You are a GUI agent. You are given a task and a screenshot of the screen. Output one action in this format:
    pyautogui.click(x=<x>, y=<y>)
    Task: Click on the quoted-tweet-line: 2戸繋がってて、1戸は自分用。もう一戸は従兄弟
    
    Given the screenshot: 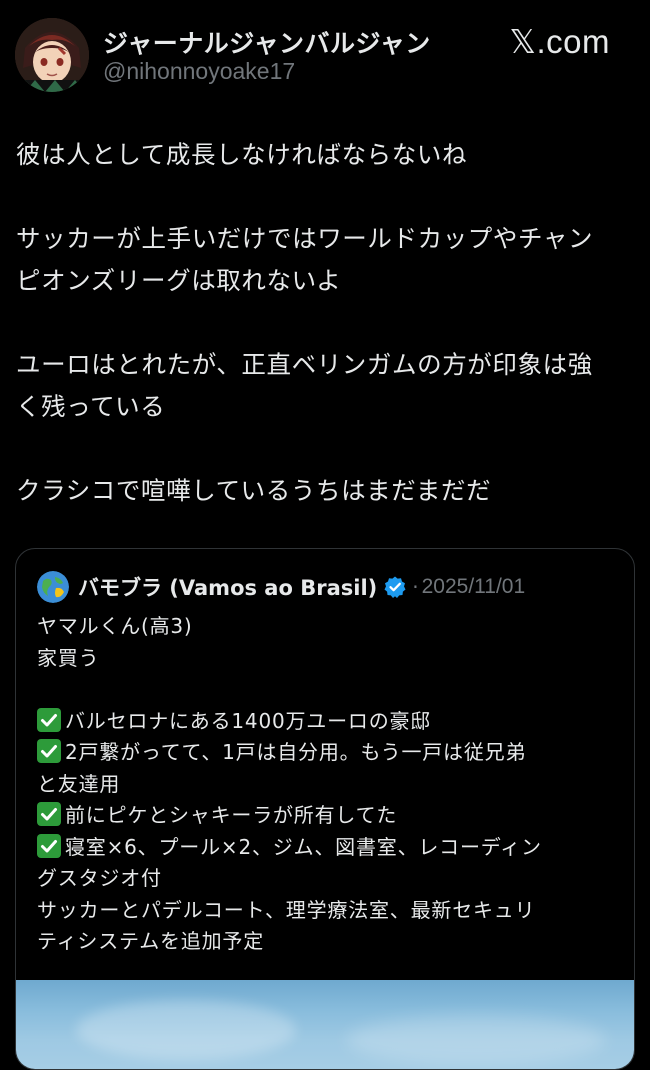 What is the action you would take?
    pyautogui.click(x=327, y=753)
    